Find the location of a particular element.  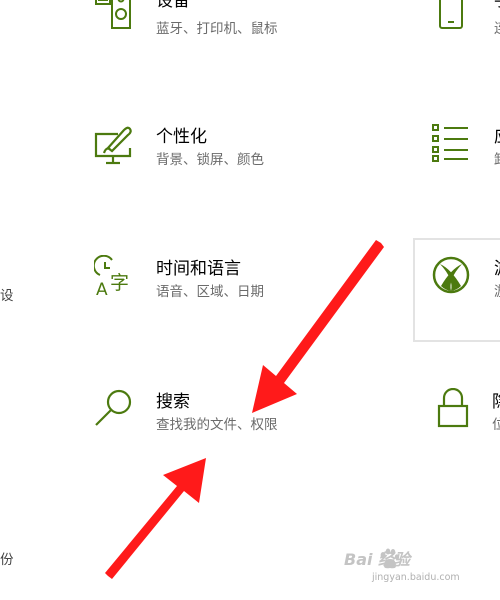

xbox-icon is located at coordinates (451, 275).